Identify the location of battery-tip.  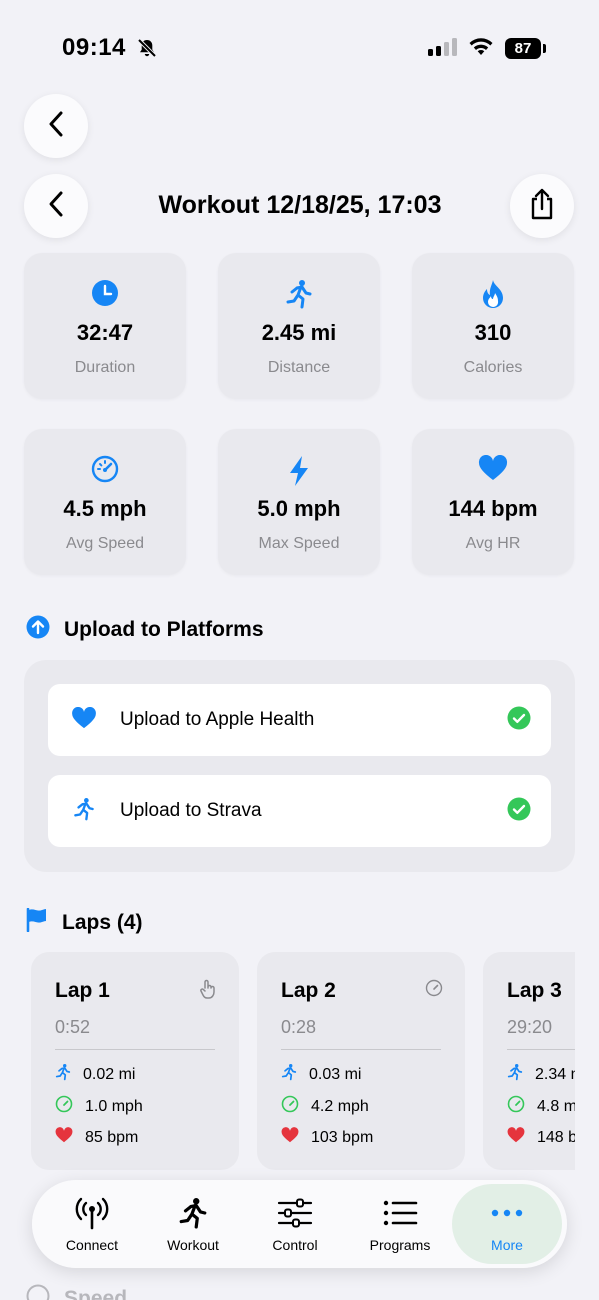
(544, 48).